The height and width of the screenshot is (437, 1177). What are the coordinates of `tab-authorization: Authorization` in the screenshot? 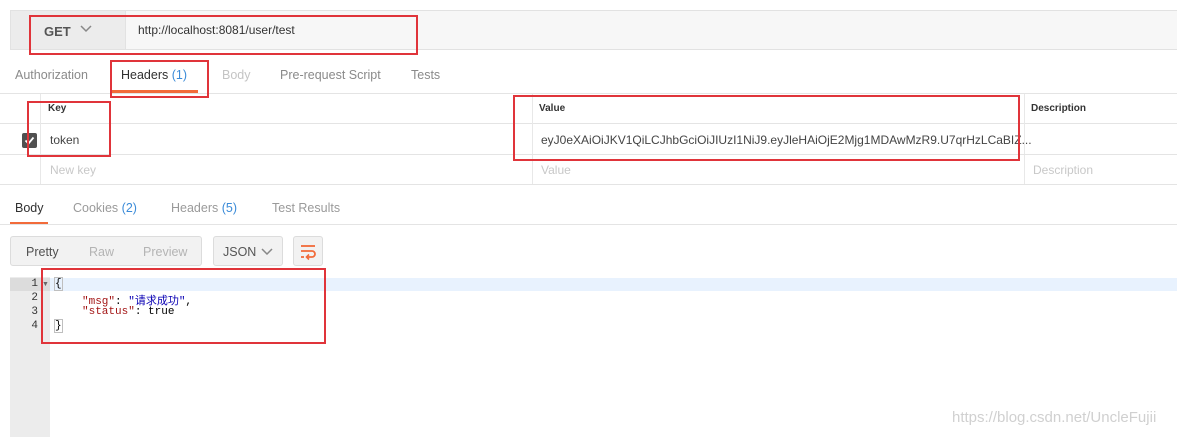 It's located at (51, 75).